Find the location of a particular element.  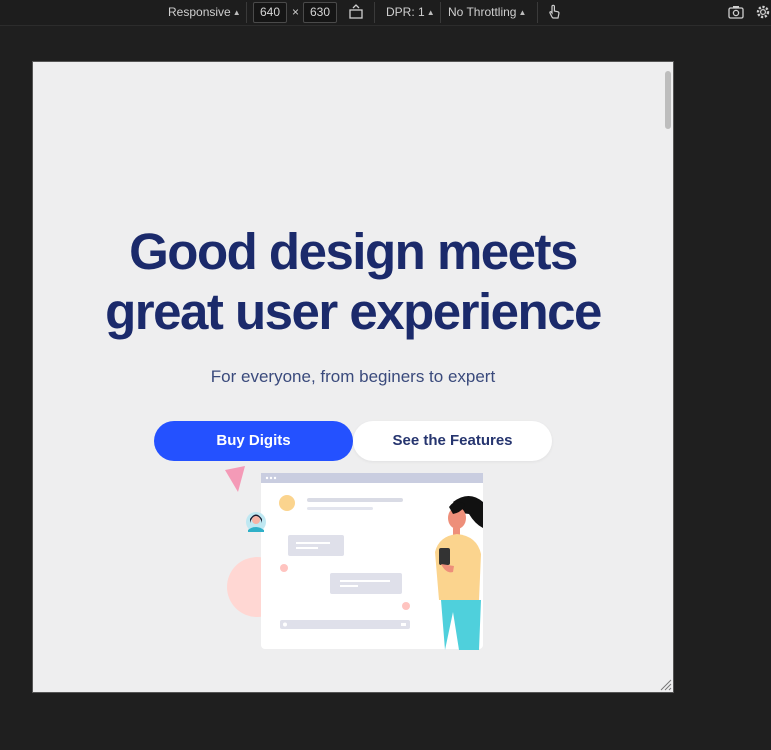

avatar is located at coordinates (256, 522).